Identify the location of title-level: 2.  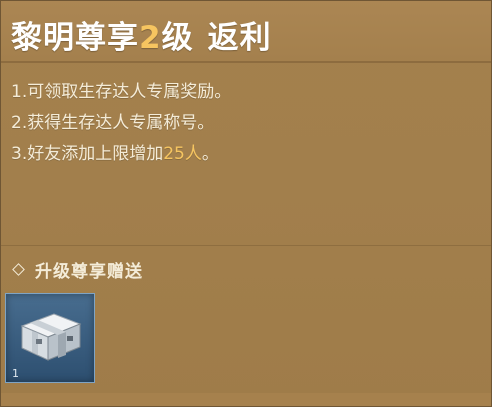
(150, 38).